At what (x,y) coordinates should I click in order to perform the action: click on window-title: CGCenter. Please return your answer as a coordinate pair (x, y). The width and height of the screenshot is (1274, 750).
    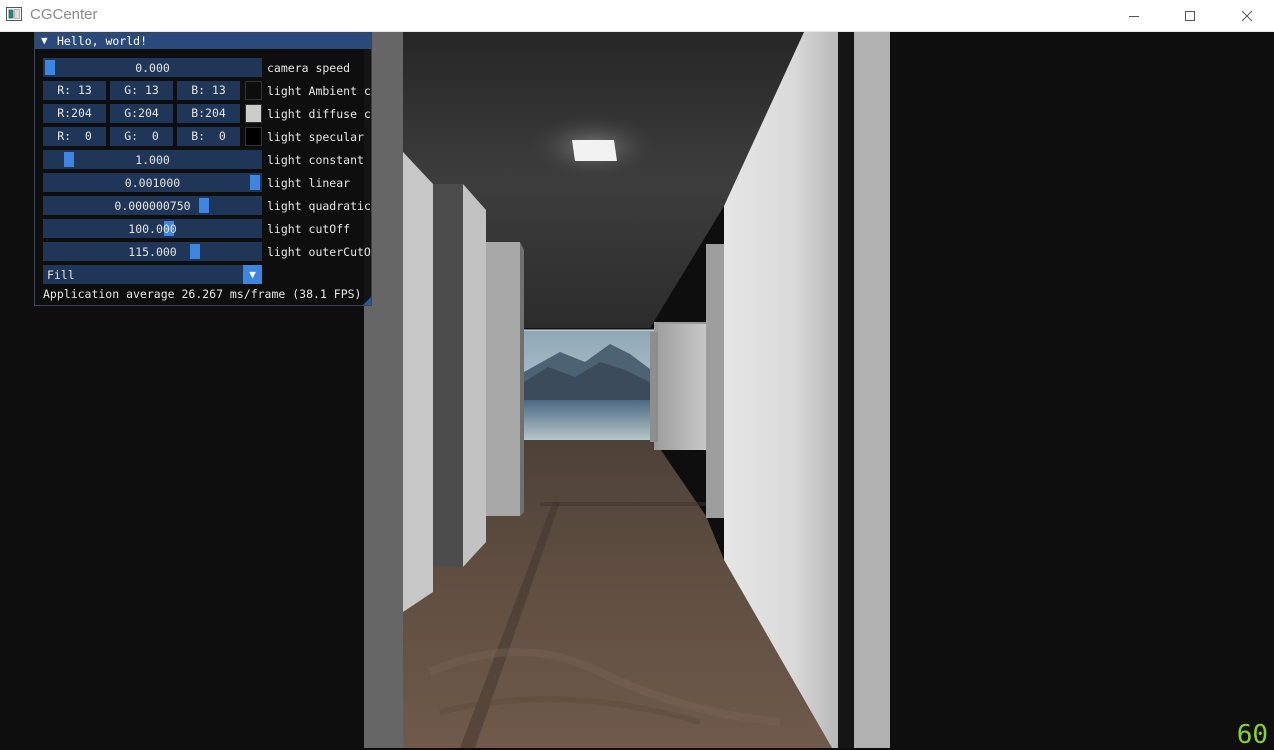
    Looking at the image, I should click on (64, 14).